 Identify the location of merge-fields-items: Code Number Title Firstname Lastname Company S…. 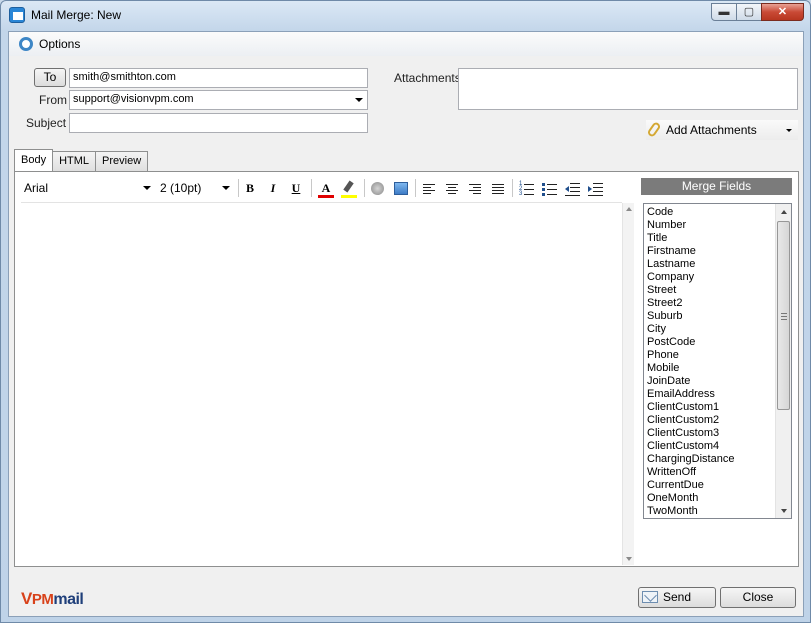
(711, 362).